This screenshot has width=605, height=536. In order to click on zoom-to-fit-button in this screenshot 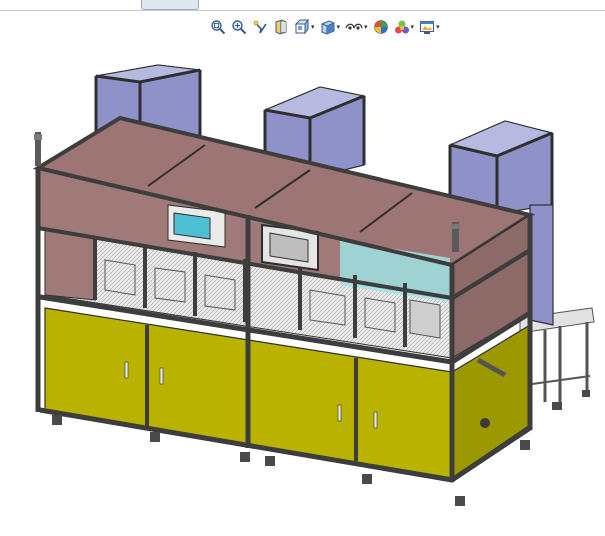, I will do `click(218, 27)`.